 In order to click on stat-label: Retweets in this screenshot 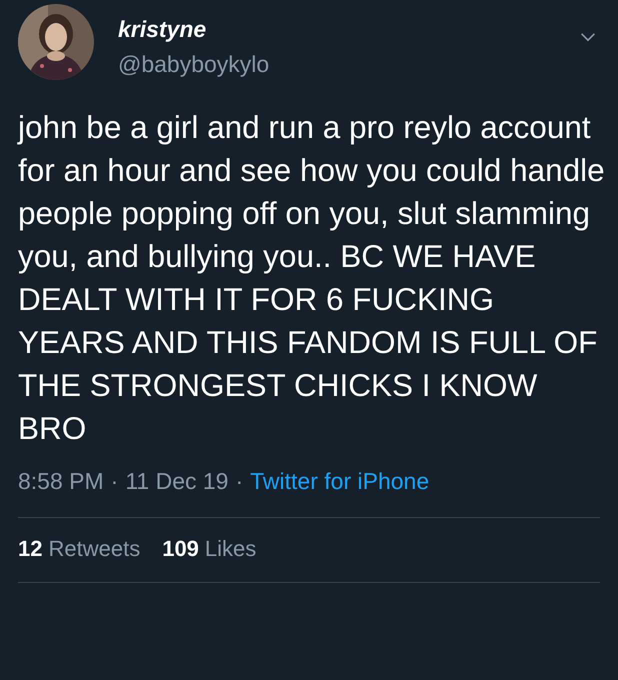, I will do `click(94, 549)`.